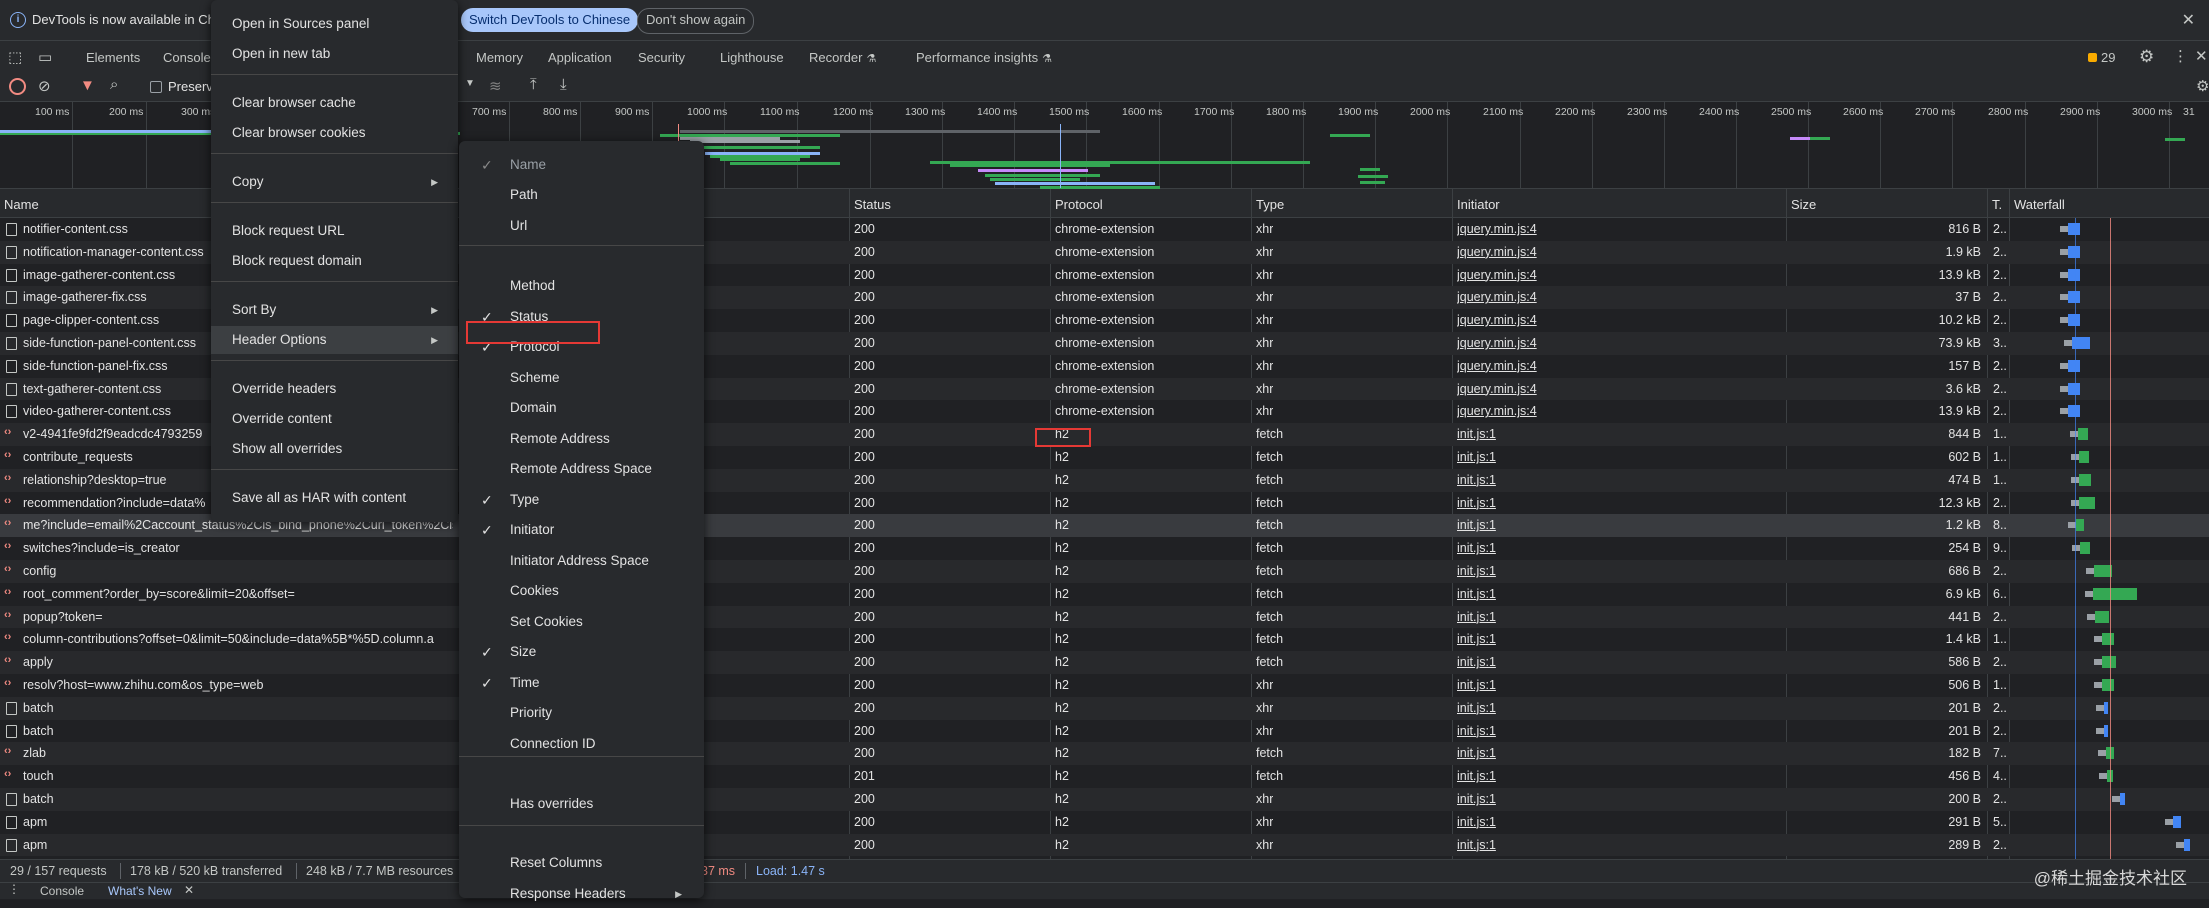 The height and width of the screenshot is (908, 2209). Describe the element at coordinates (581, 500) in the screenshot. I see `header-option-type: ✓ Type` at that location.